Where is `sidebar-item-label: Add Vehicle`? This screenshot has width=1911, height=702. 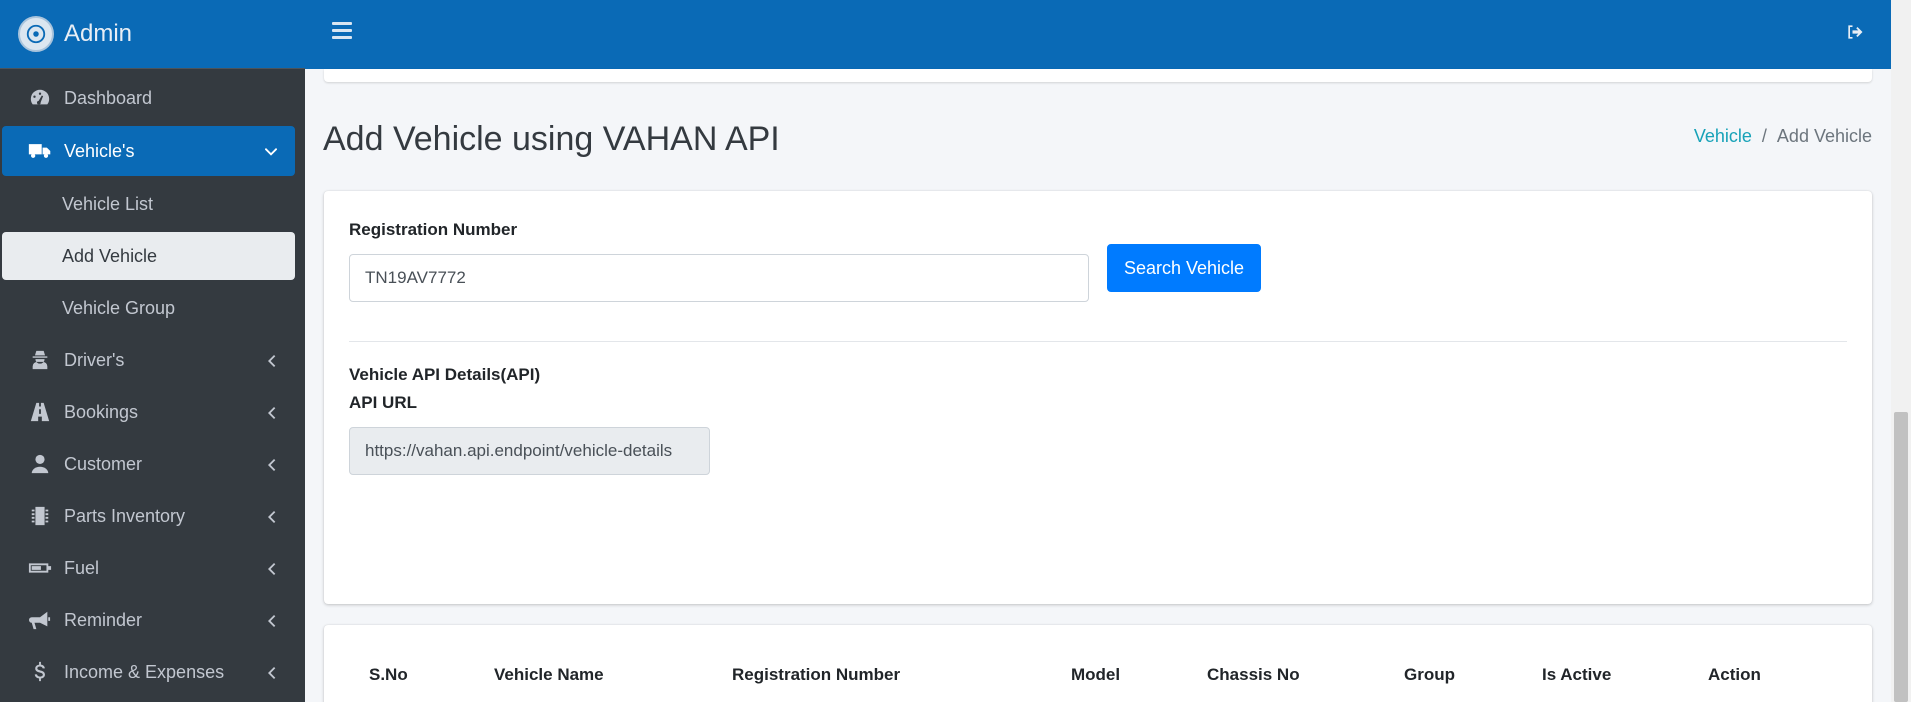
sidebar-item-label: Add Vehicle is located at coordinates (110, 255).